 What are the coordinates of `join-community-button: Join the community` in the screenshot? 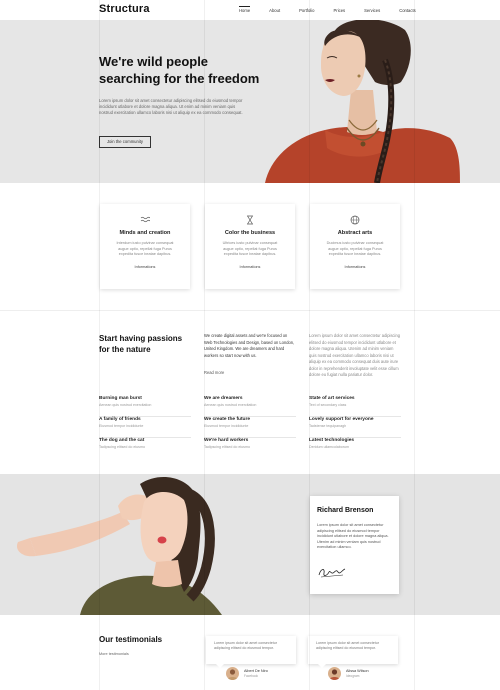 It's located at (125, 142).